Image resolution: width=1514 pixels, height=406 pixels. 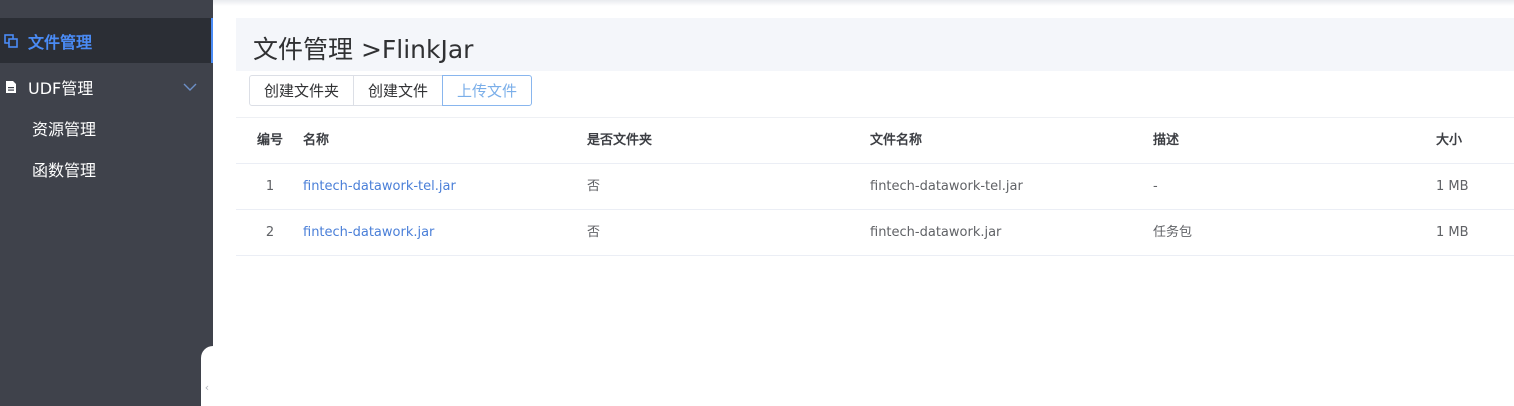 What do you see at coordinates (270, 186) in the screenshot?
I see `row-no: 1` at bounding box center [270, 186].